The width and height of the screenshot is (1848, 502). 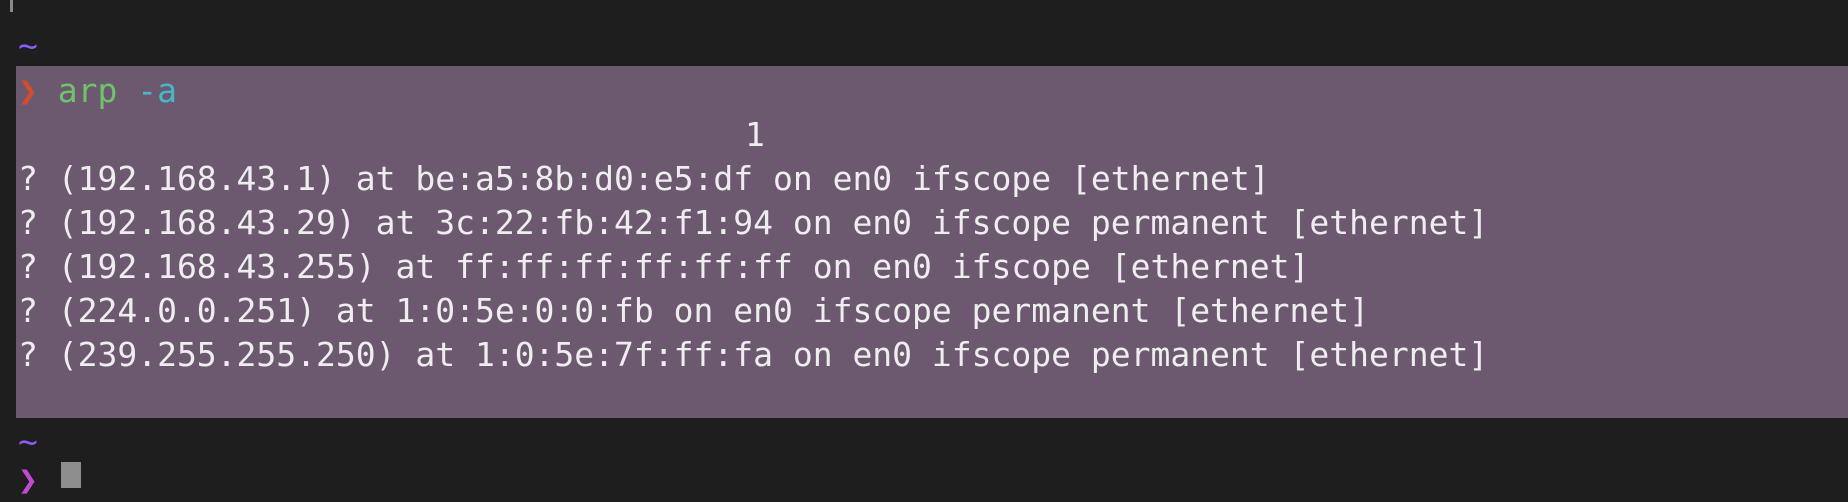 What do you see at coordinates (11, 6) in the screenshot?
I see `scrolled-cursor-fragment` at bounding box center [11, 6].